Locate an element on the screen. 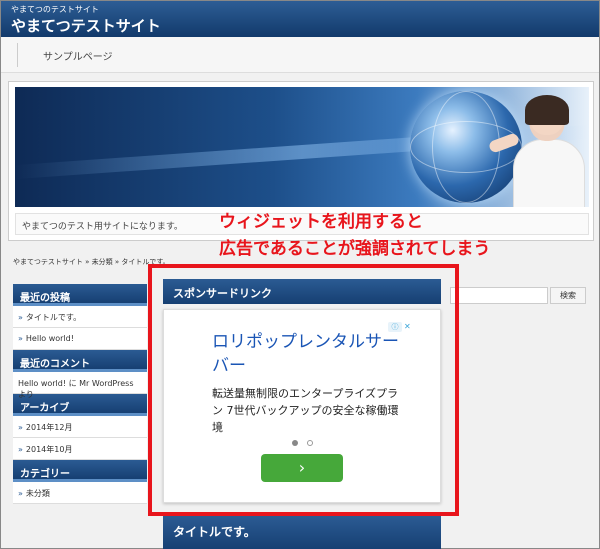 The height and width of the screenshot is (549, 600). breadcrumb: やまてつテストサイト » 未分類 » タイトルです。 is located at coordinates (91, 262).